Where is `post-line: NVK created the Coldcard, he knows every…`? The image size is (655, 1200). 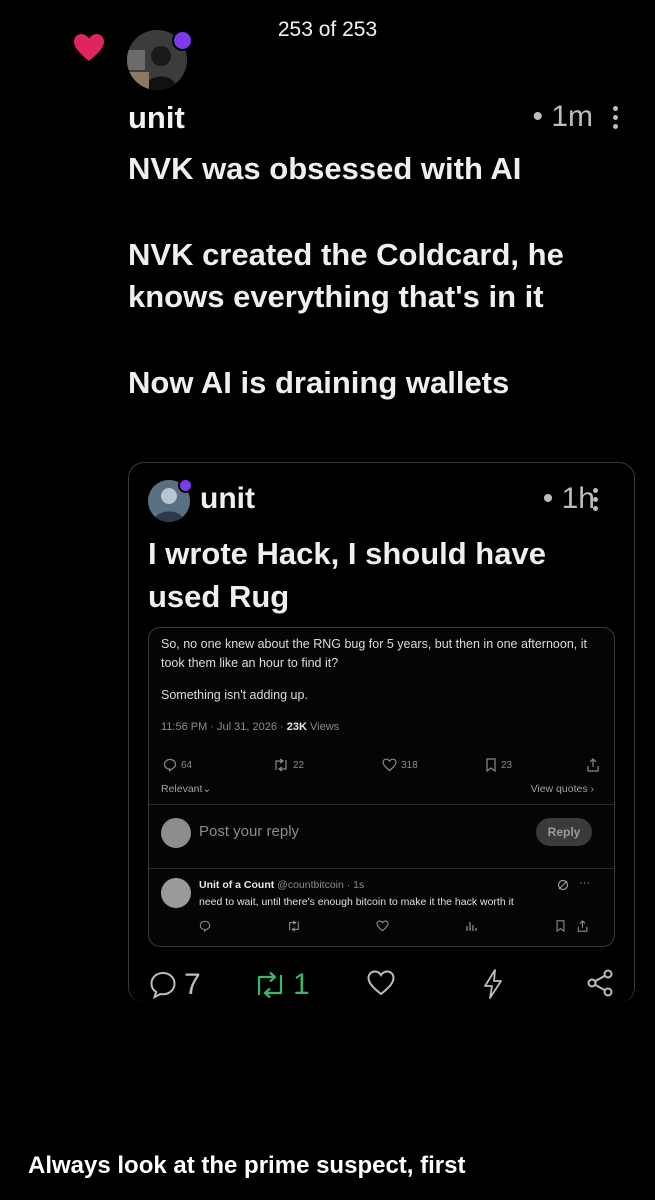
post-line: NVK created the Coldcard, he knows every… is located at coordinates (346, 275).